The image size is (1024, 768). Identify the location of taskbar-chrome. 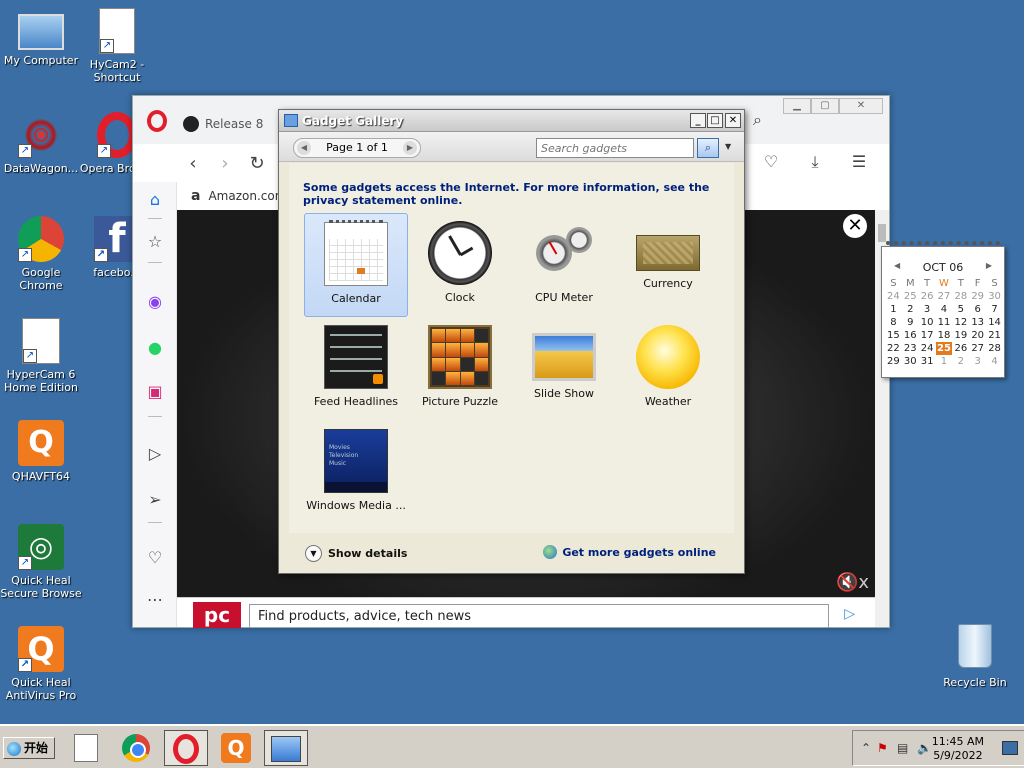
(136, 748).